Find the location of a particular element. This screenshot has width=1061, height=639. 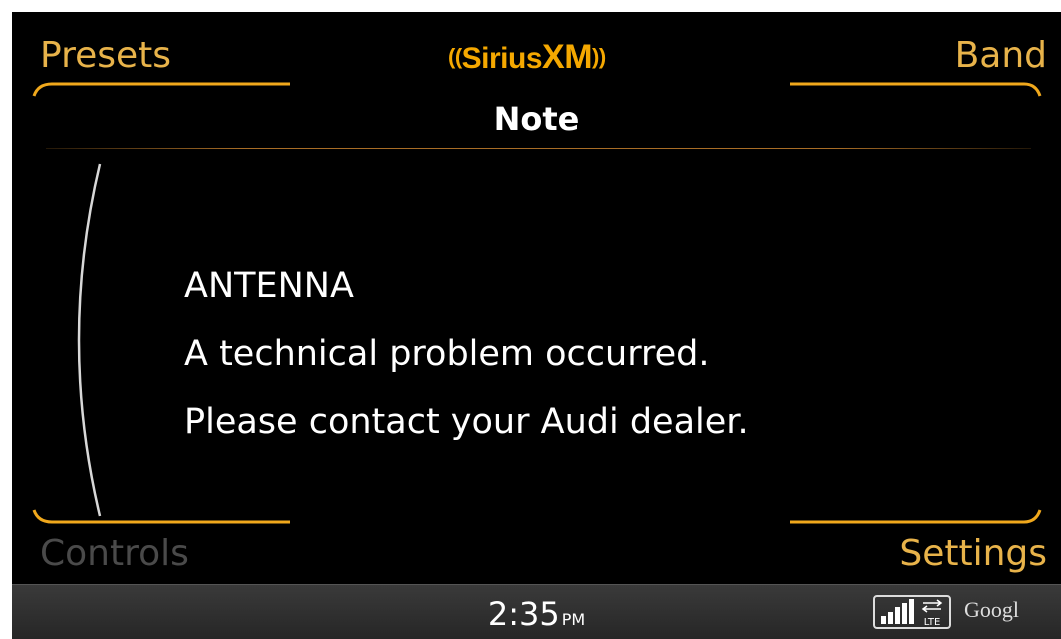

presets-accent-line is located at coordinates (161, 89).